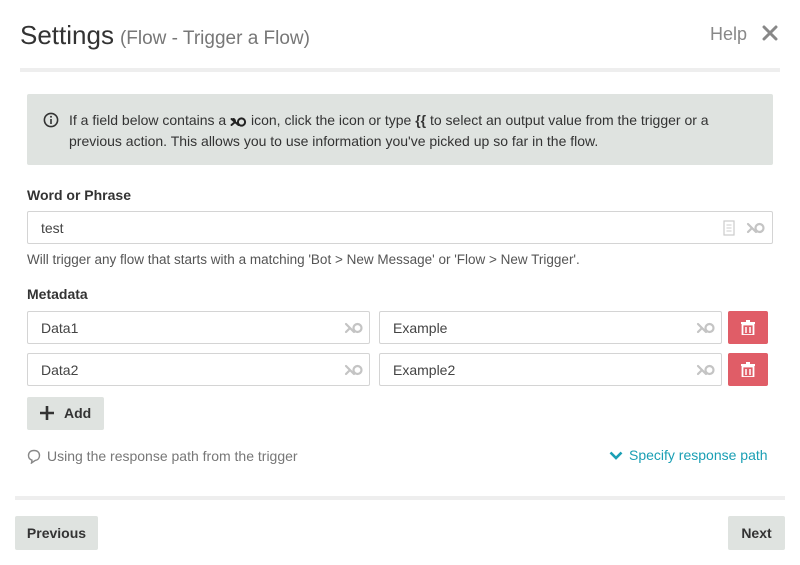 This screenshot has width=800, height=565. What do you see at coordinates (550, 369) in the screenshot?
I see `metadata-value-input: Example2` at bounding box center [550, 369].